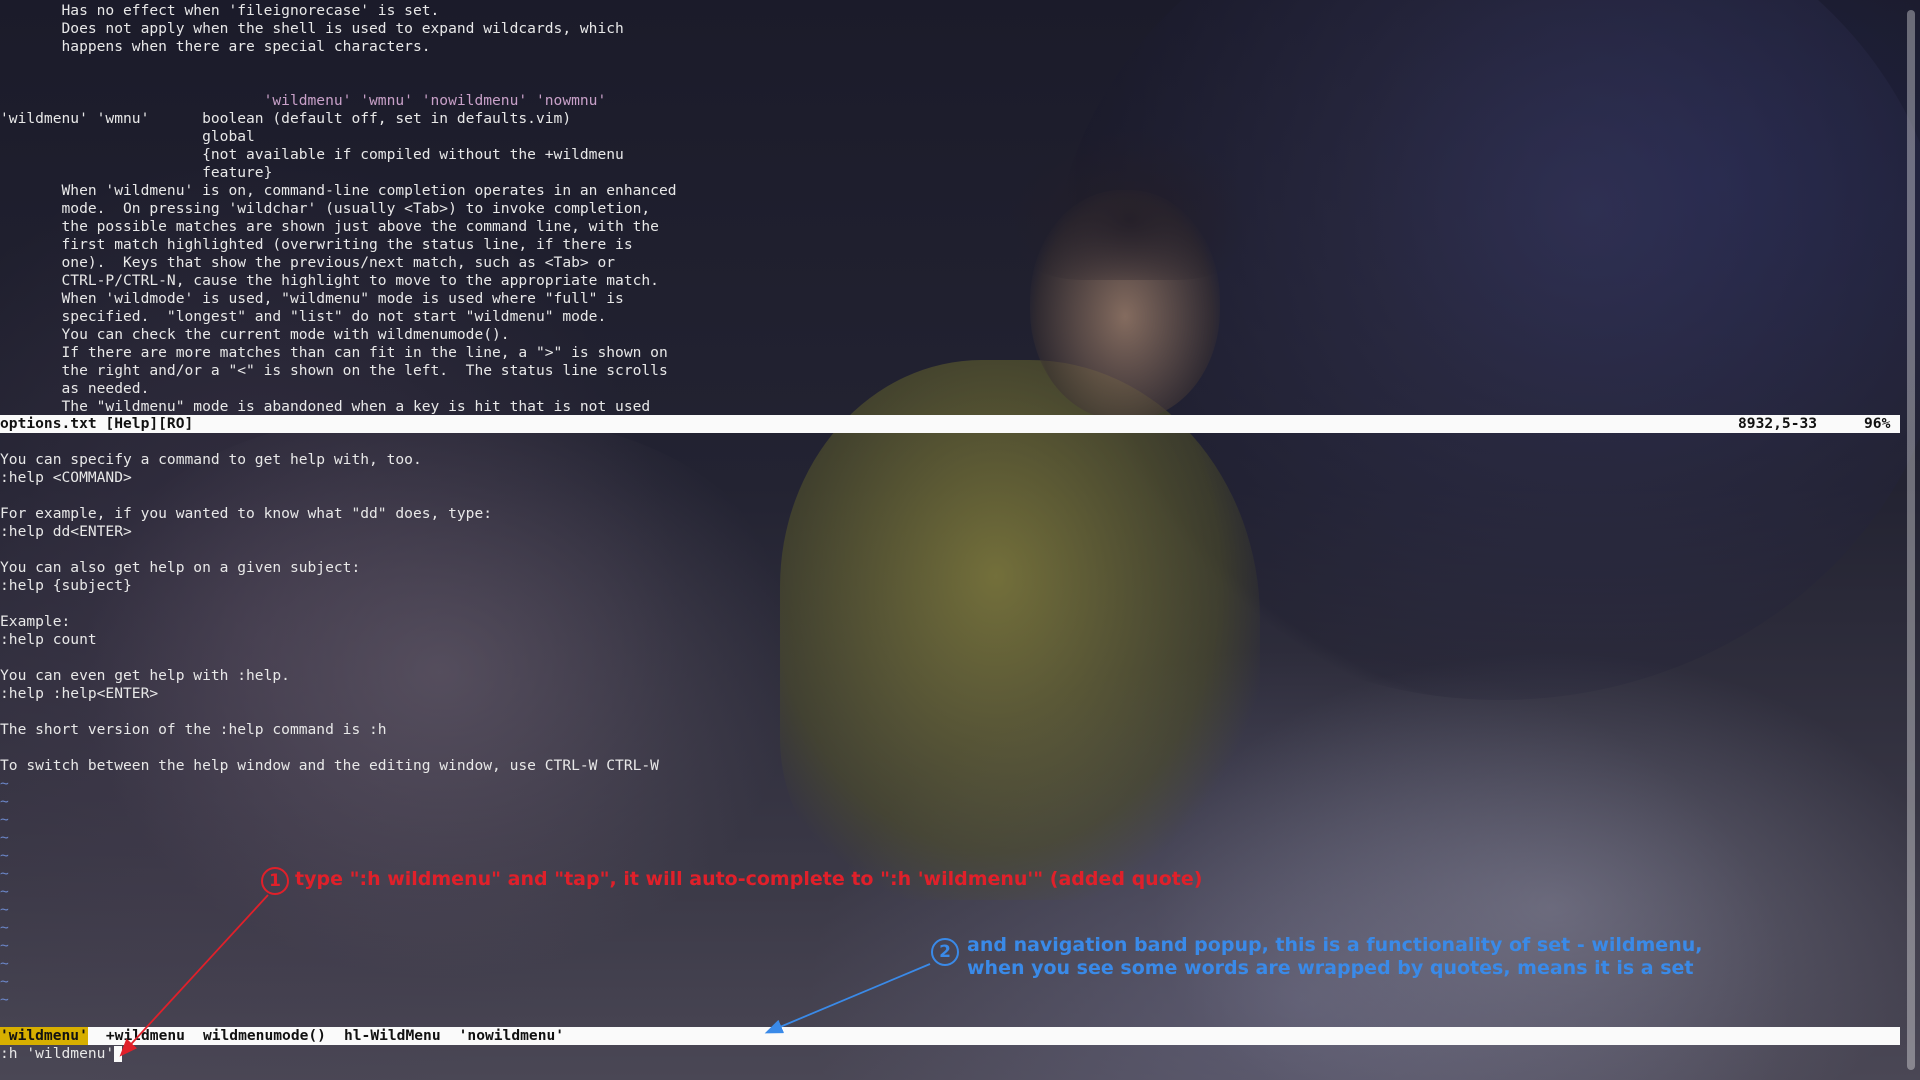 This screenshot has height=1080, width=1920. I want to click on annotation-2-arrow, so click(847, 998).